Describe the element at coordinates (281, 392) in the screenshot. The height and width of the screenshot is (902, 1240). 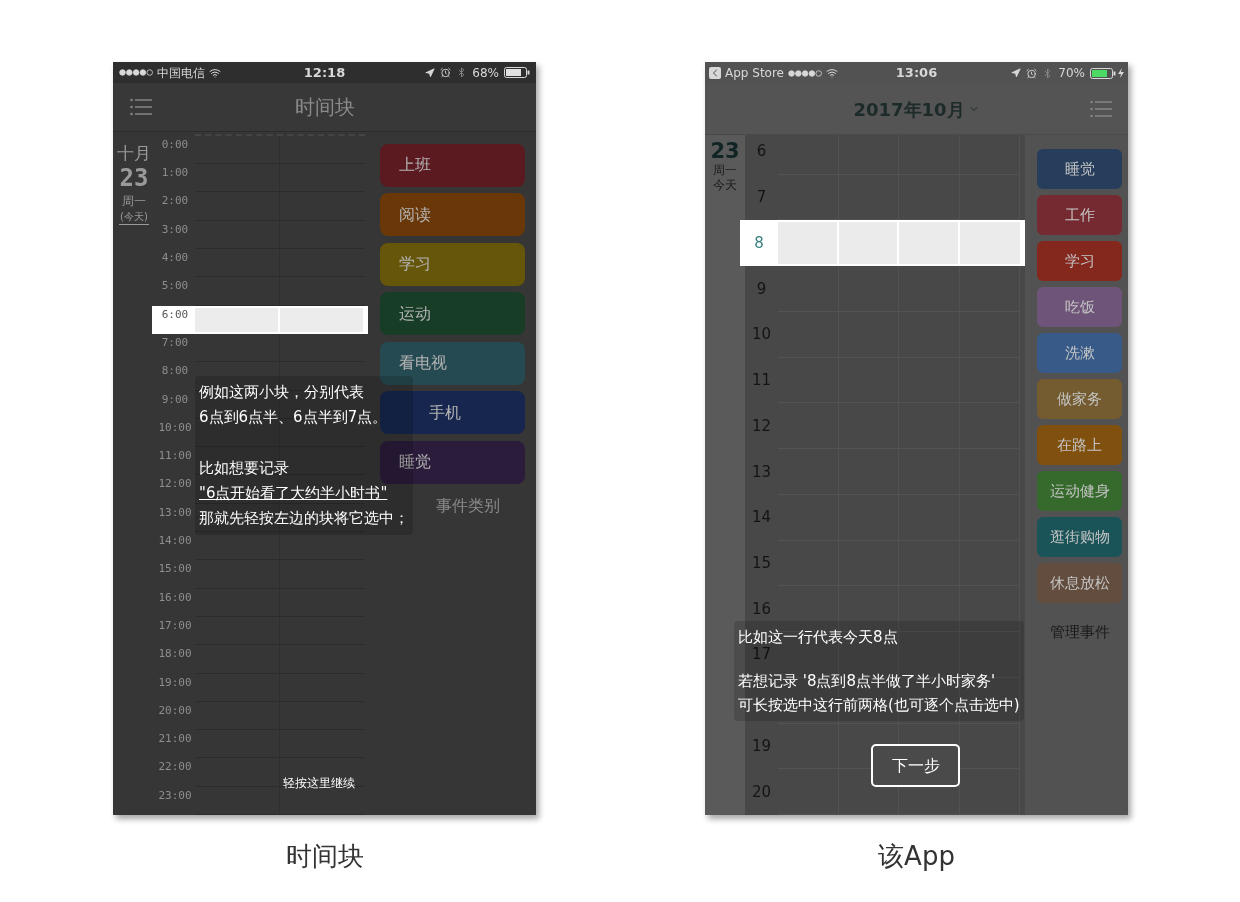
I see `guide-text: 例如这两小块，分别代表` at that location.